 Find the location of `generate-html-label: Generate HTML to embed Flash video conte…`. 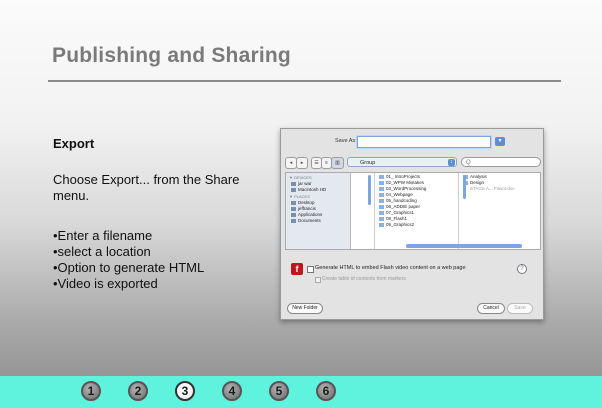

generate-html-label: Generate HTML to embed Flash video conte… is located at coordinates (390, 268).